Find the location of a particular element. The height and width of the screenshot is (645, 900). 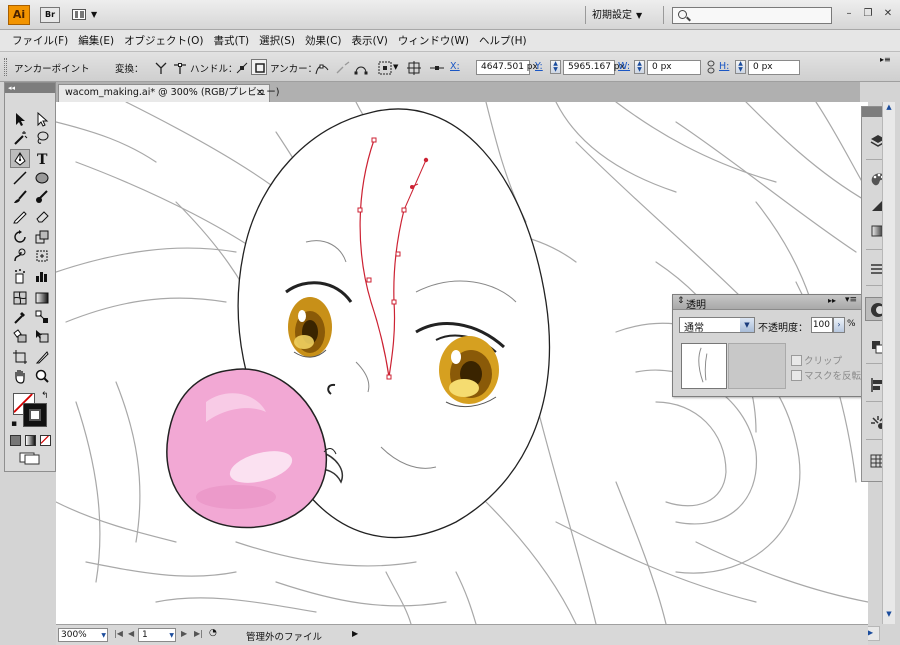

eraser-icon is located at coordinates (42, 216).